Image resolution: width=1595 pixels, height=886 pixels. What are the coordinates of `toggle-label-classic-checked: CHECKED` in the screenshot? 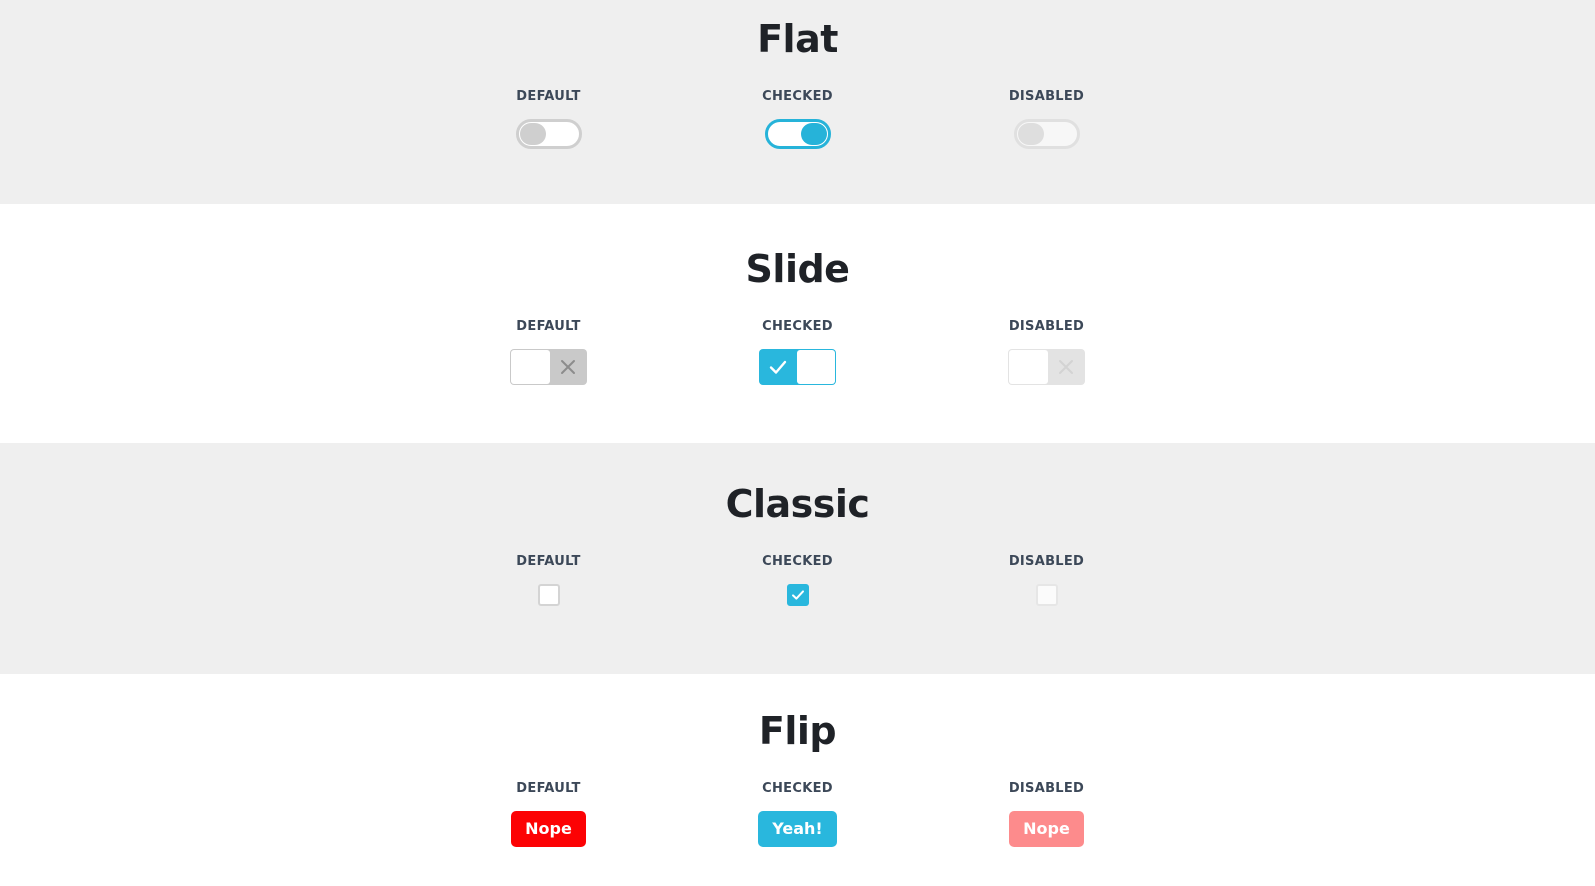 It's located at (797, 561).